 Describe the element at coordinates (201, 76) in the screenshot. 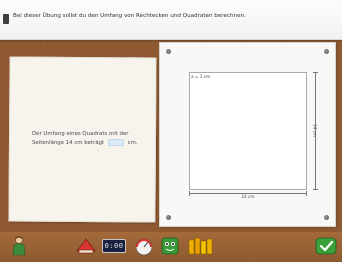

I see `scale-label: a = 1 cm` at that location.